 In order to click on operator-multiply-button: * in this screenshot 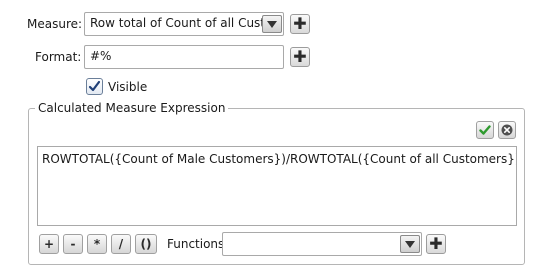, I will do `click(97, 244)`.